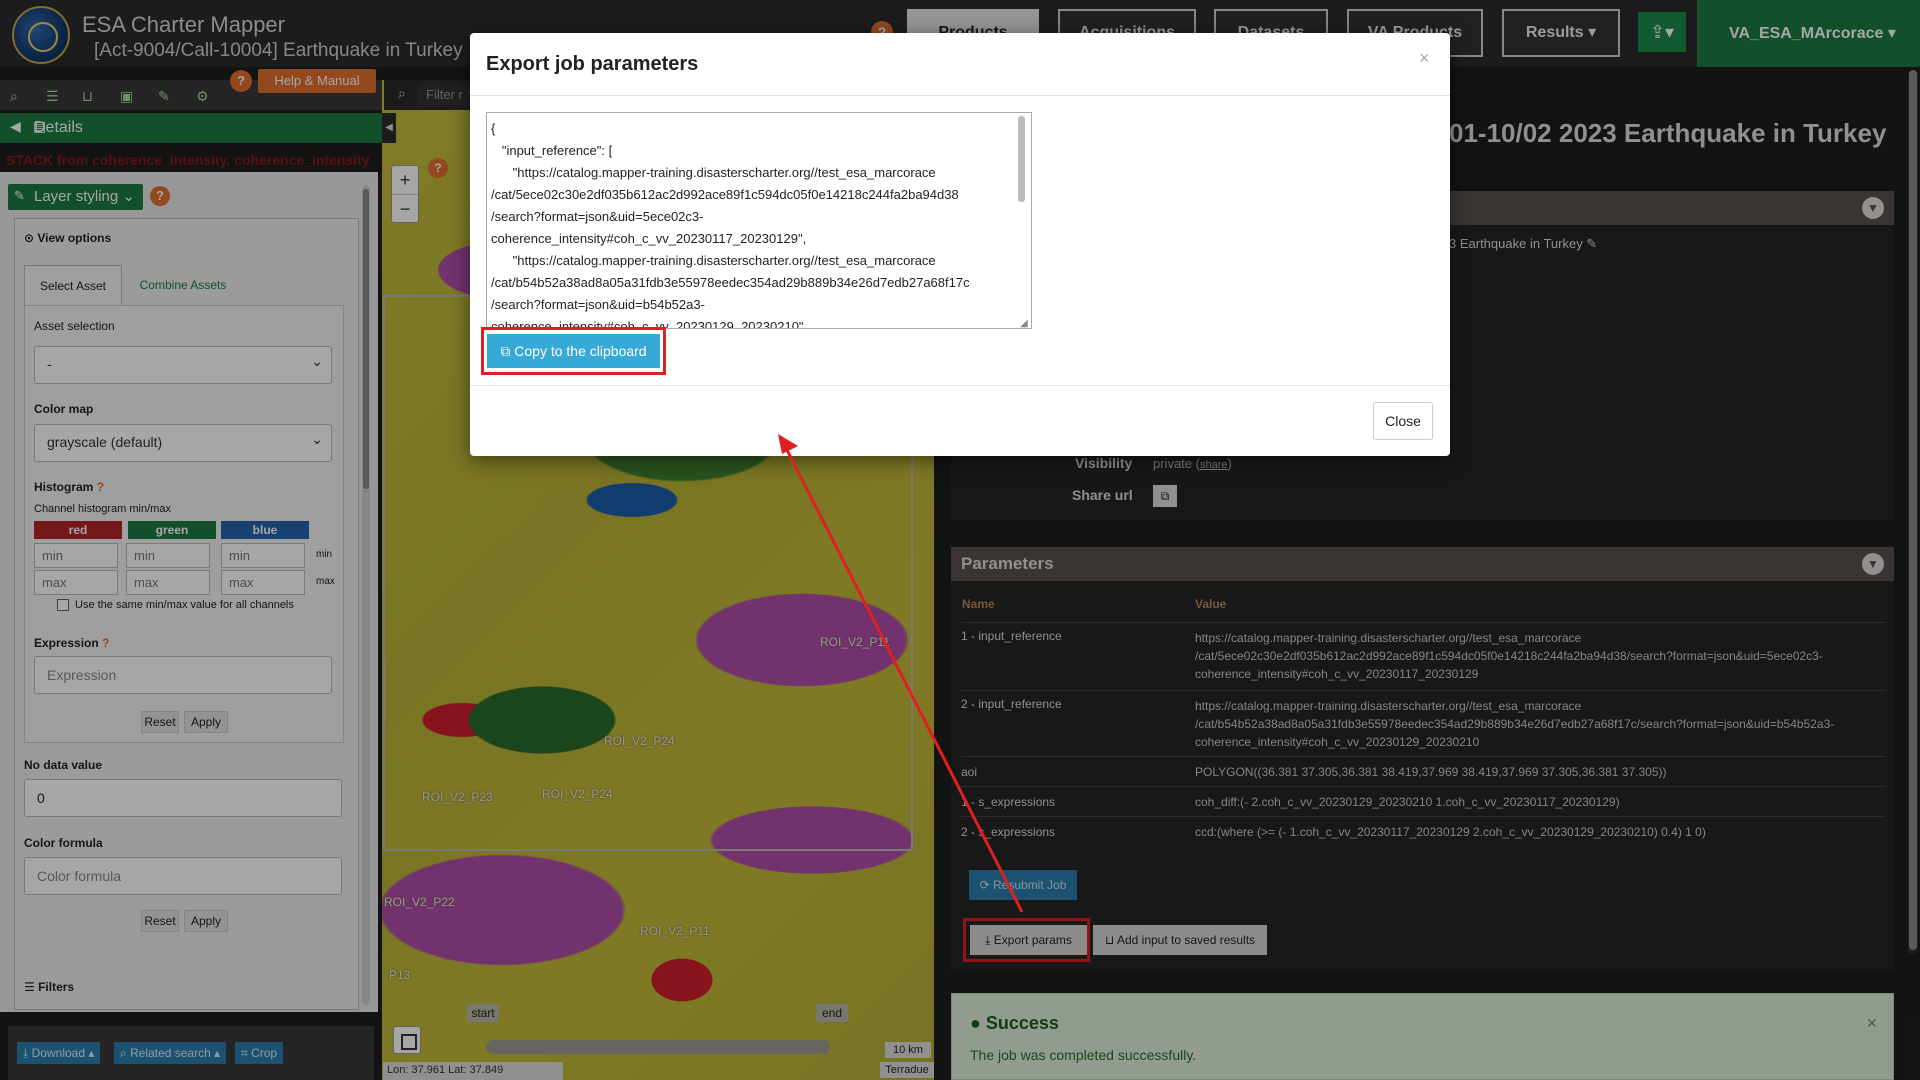 The height and width of the screenshot is (1080, 1920). What do you see at coordinates (1424, 58) in the screenshot?
I see `close-icon: ×` at bounding box center [1424, 58].